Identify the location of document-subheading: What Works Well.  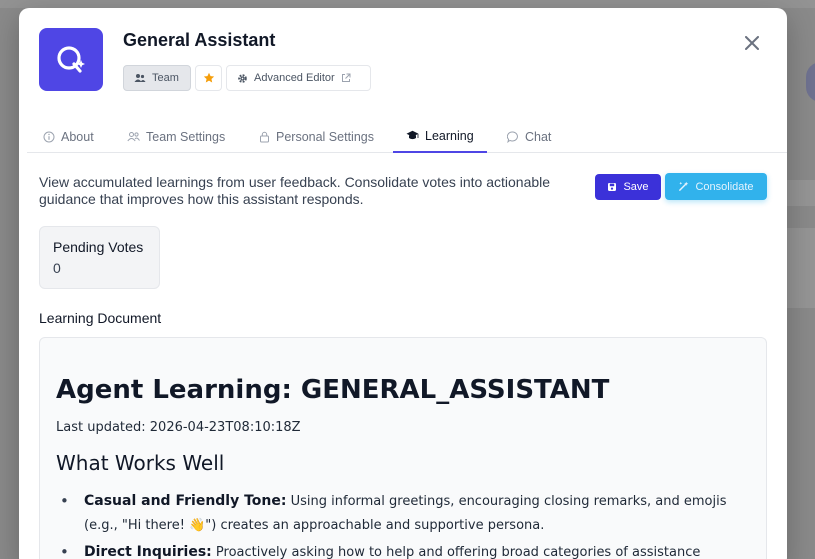
(140, 463).